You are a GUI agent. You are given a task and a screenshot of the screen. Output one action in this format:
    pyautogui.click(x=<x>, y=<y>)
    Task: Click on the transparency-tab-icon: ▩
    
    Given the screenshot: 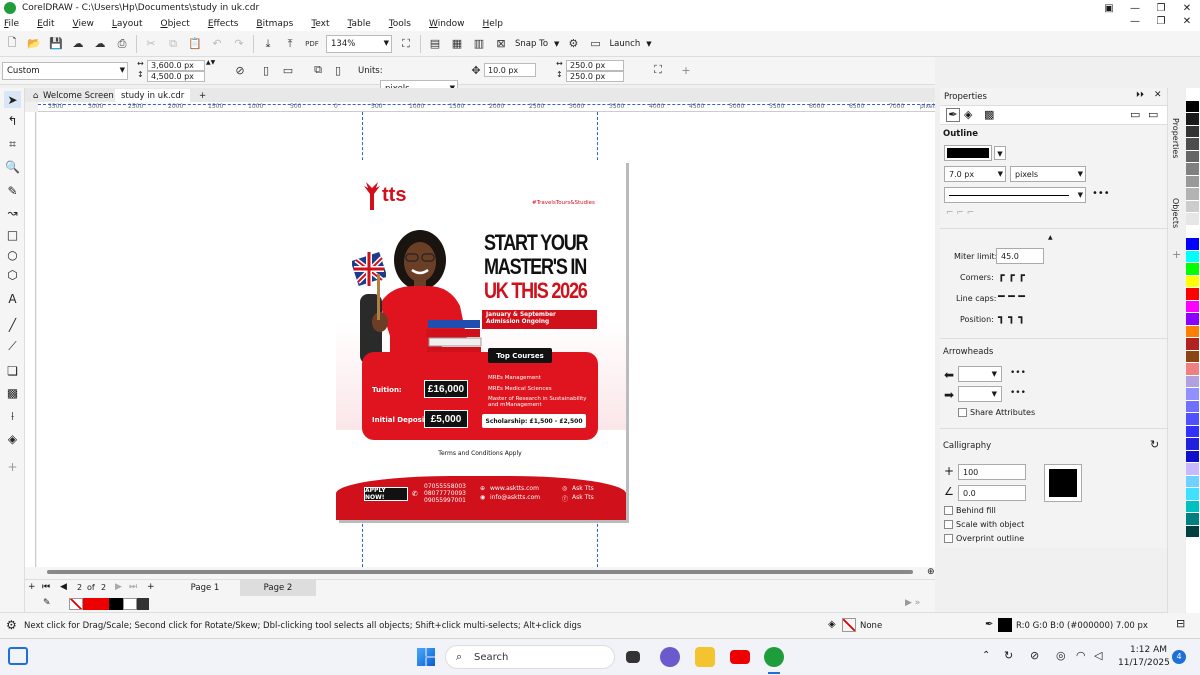 What is the action you would take?
    pyautogui.click(x=989, y=114)
    